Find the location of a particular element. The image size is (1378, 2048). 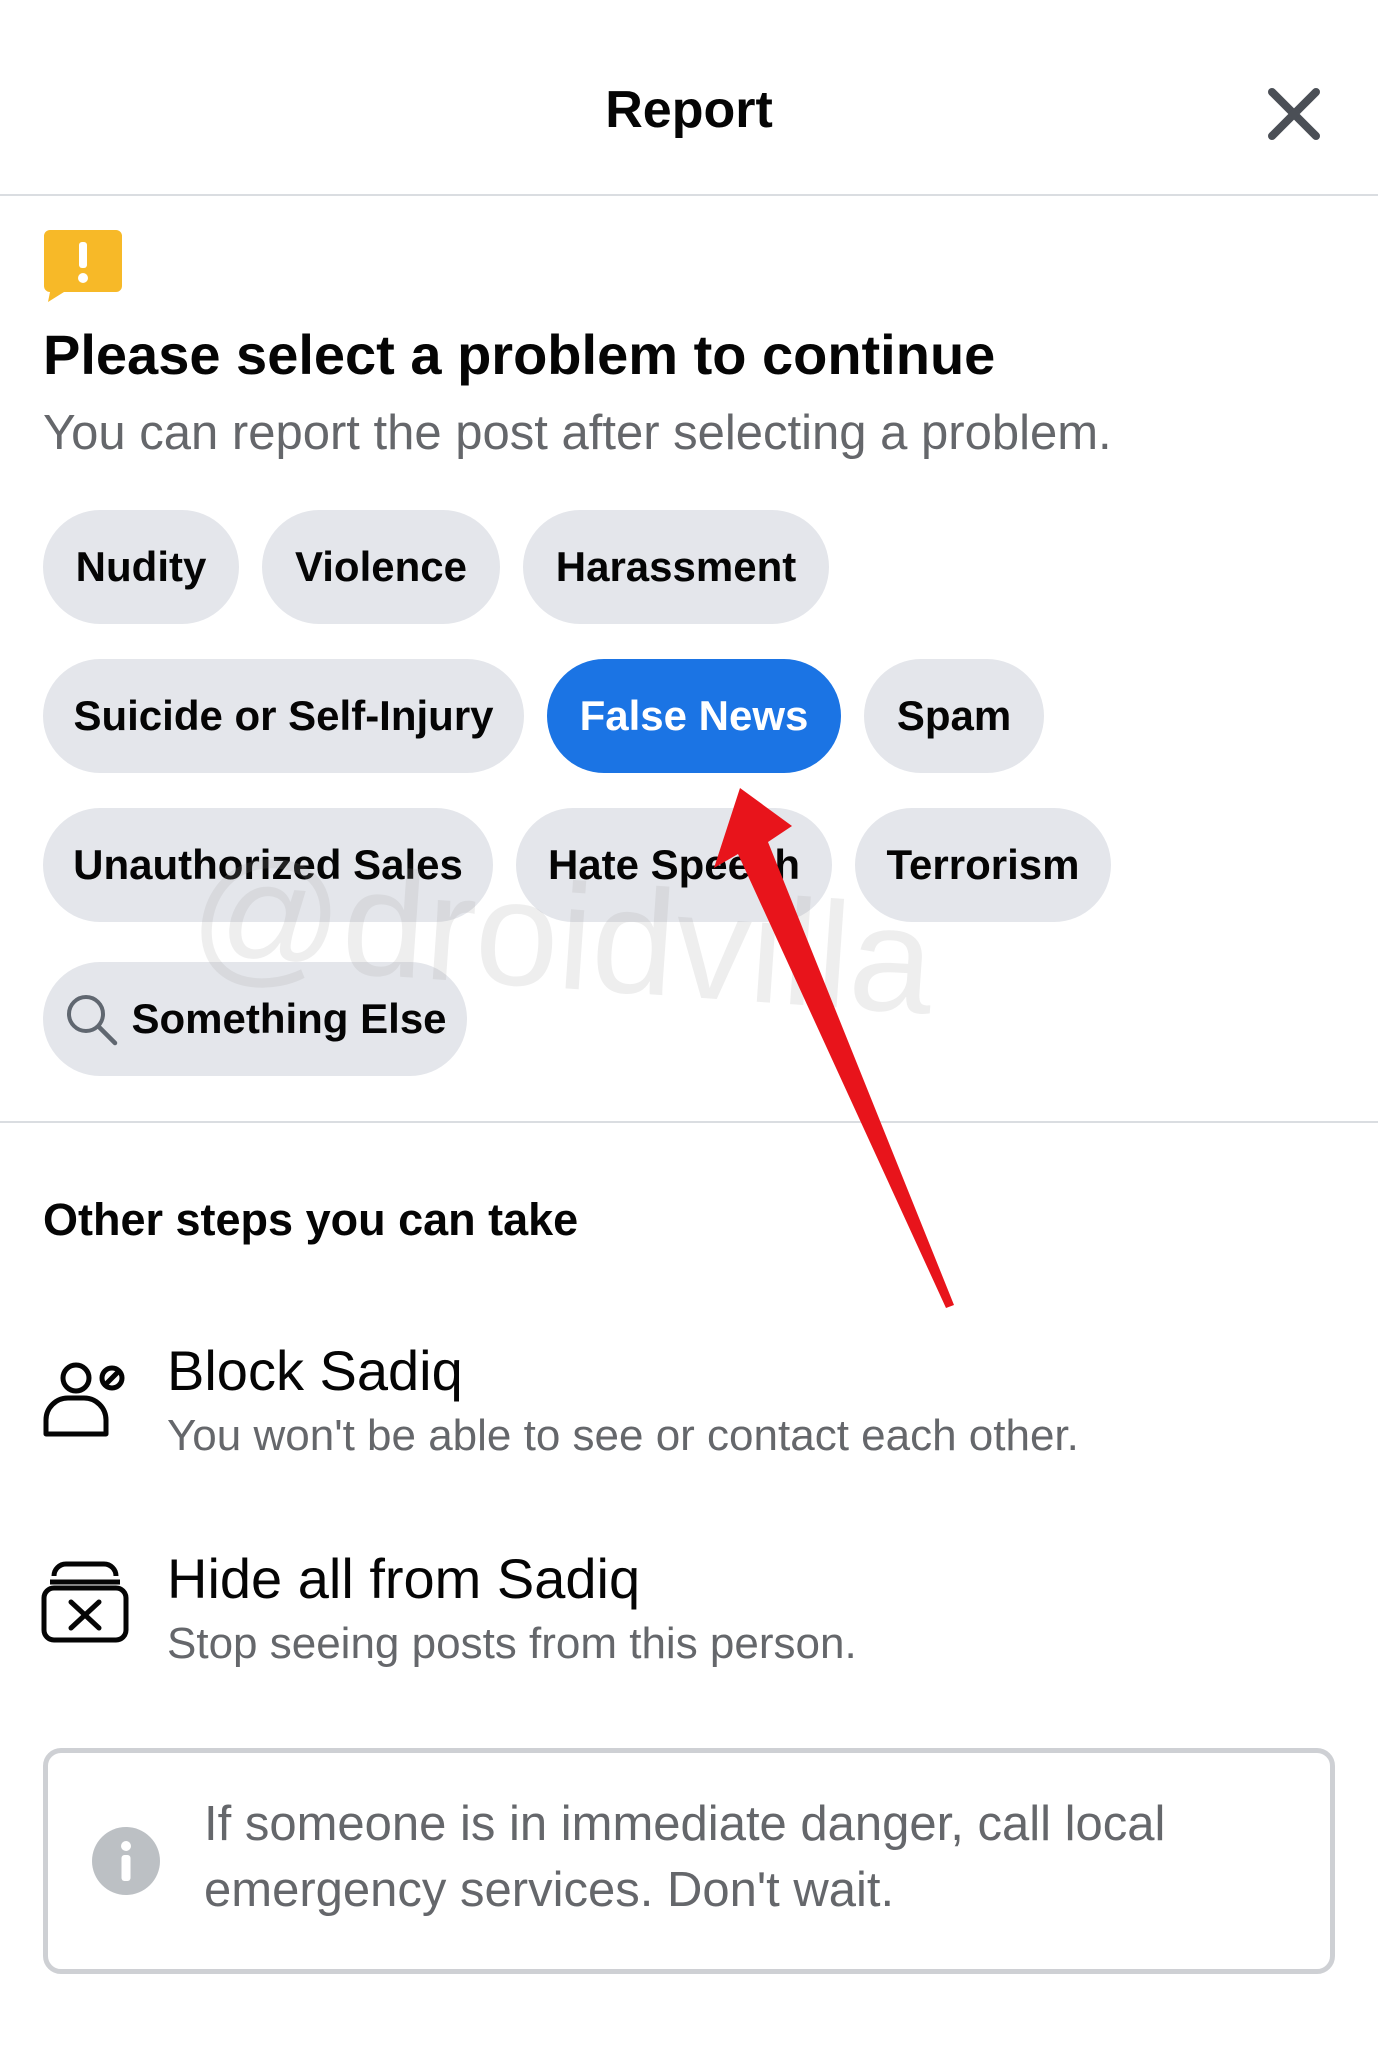

chip-violence: Violence is located at coordinates (381, 567).